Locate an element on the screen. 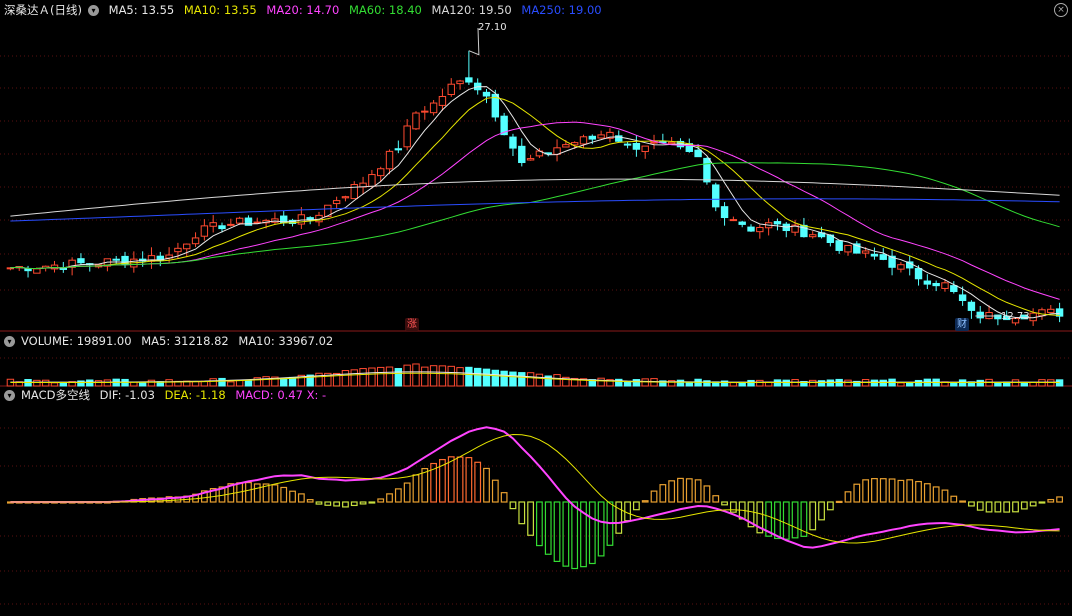  volume-ma5-readout: MA5: 31218.82 is located at coordinates (185, 341).